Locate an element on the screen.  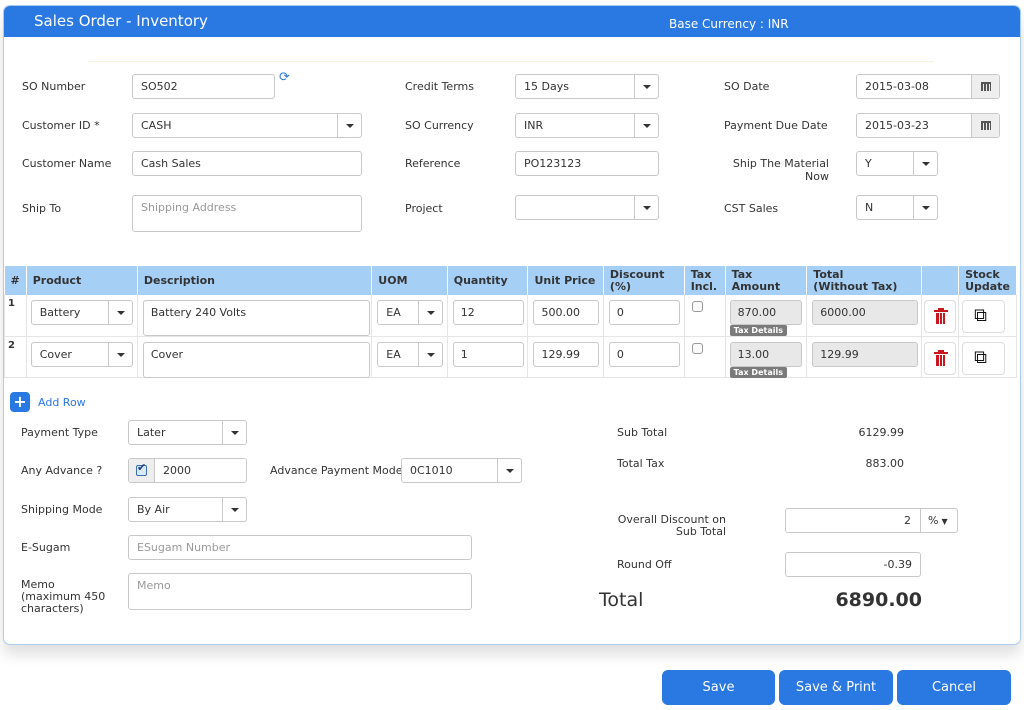
ship-to-label: Ship To is located at coordinates (42, 208).